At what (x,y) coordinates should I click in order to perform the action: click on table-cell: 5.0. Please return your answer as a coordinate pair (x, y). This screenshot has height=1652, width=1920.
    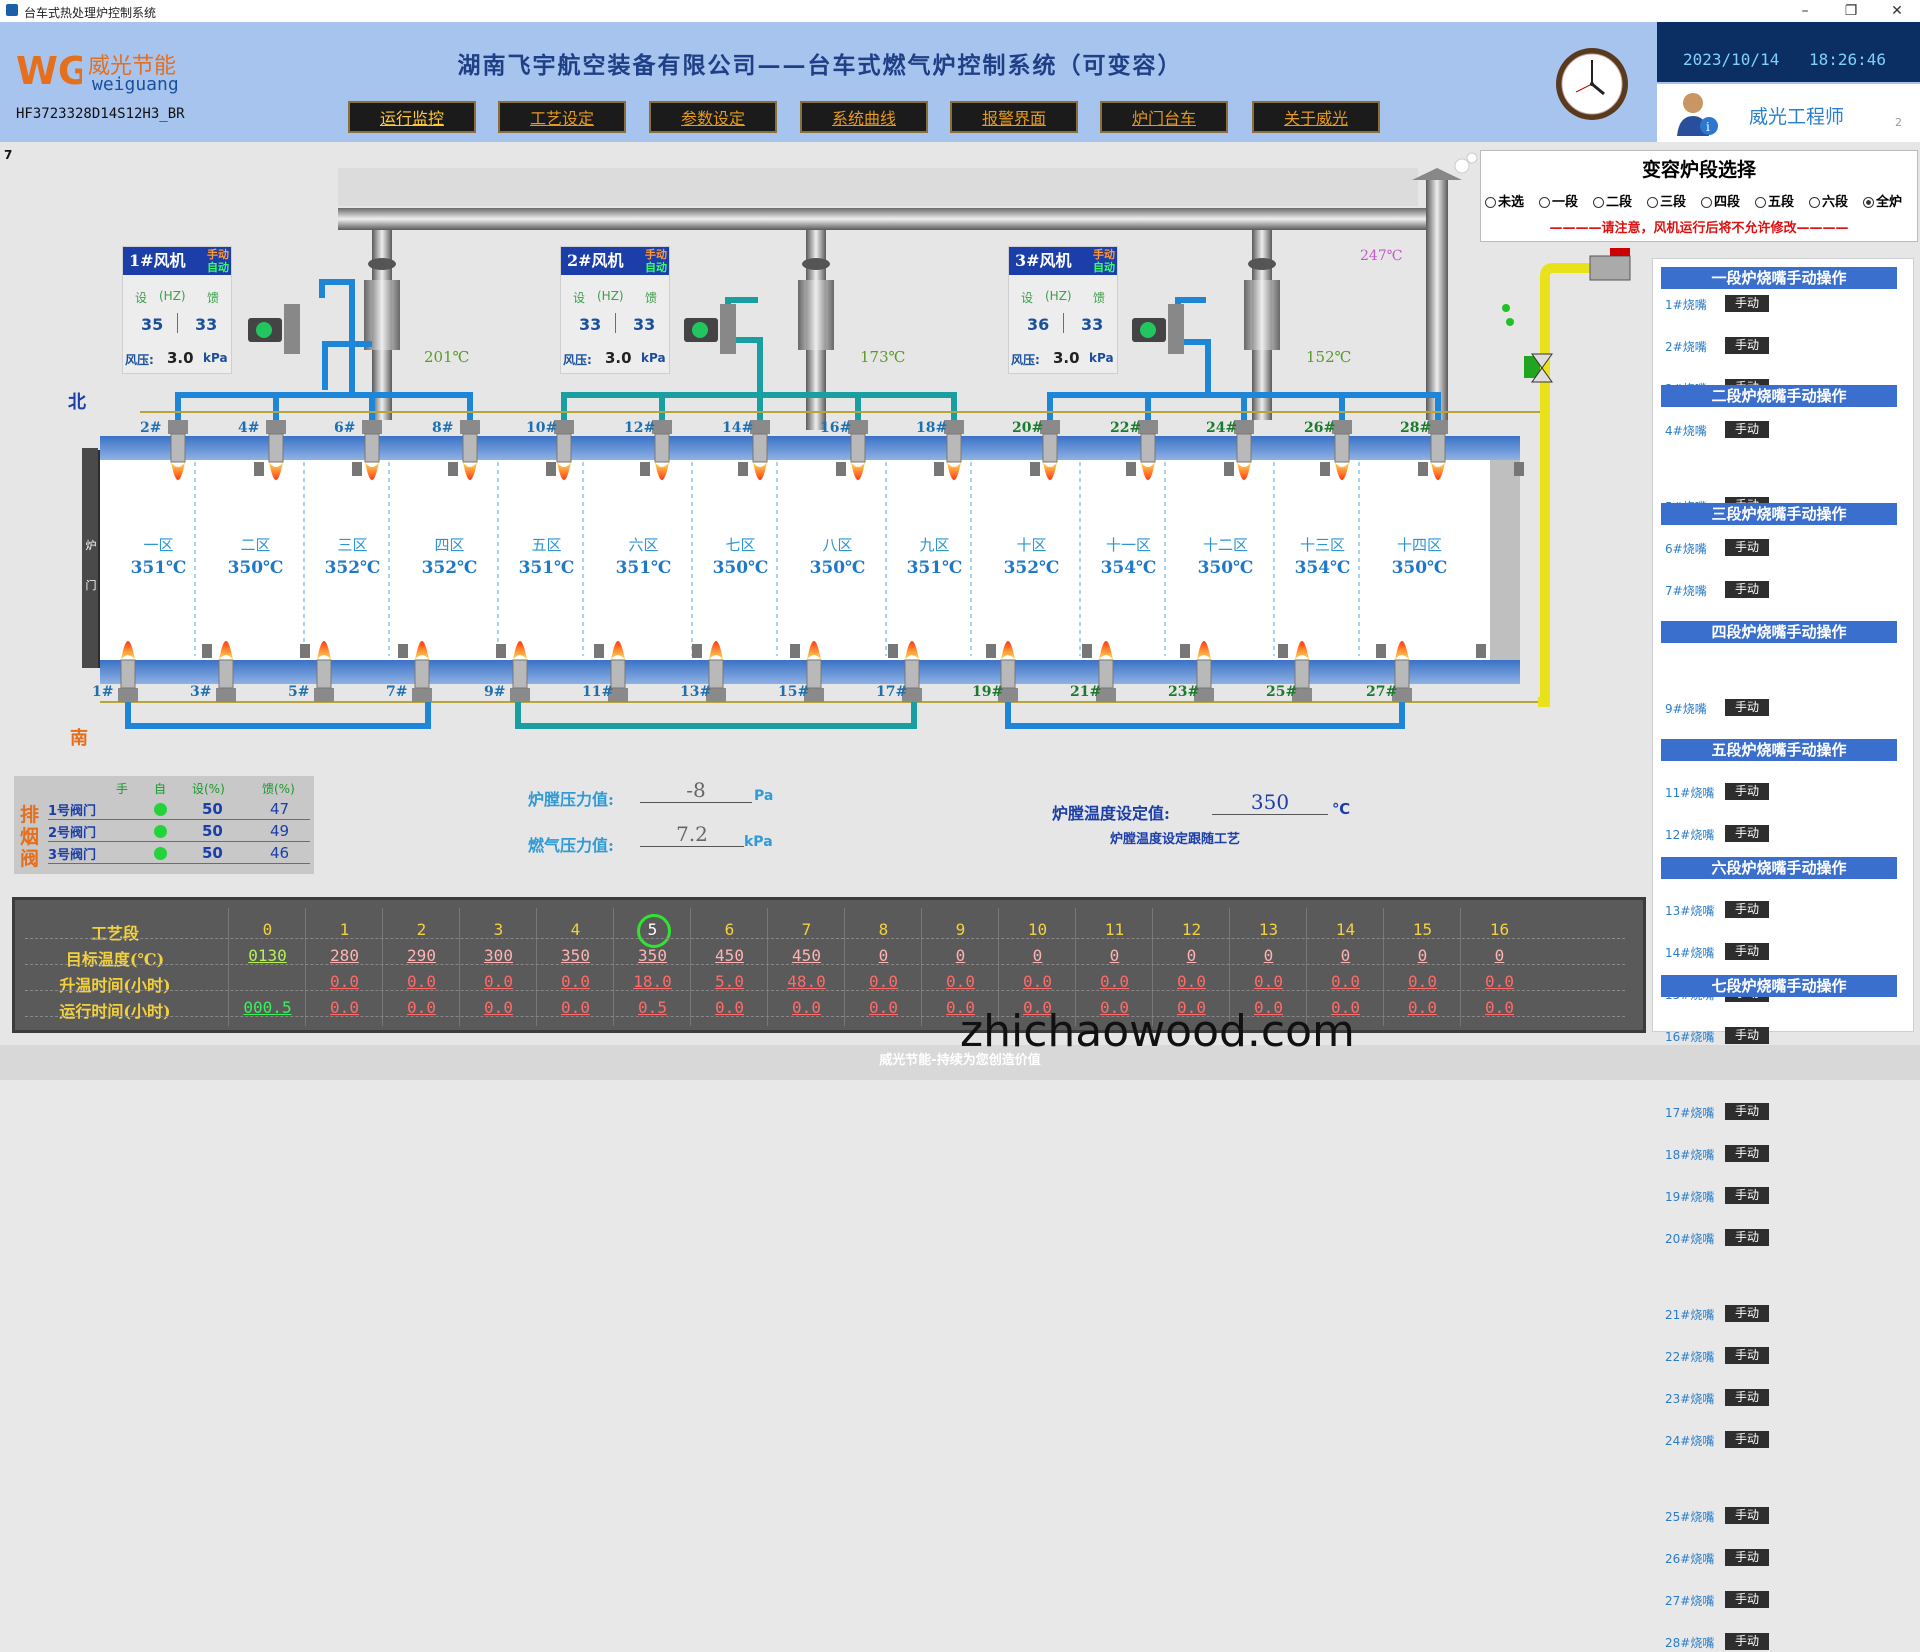
    Looking at the image, I should click on (729, 981).